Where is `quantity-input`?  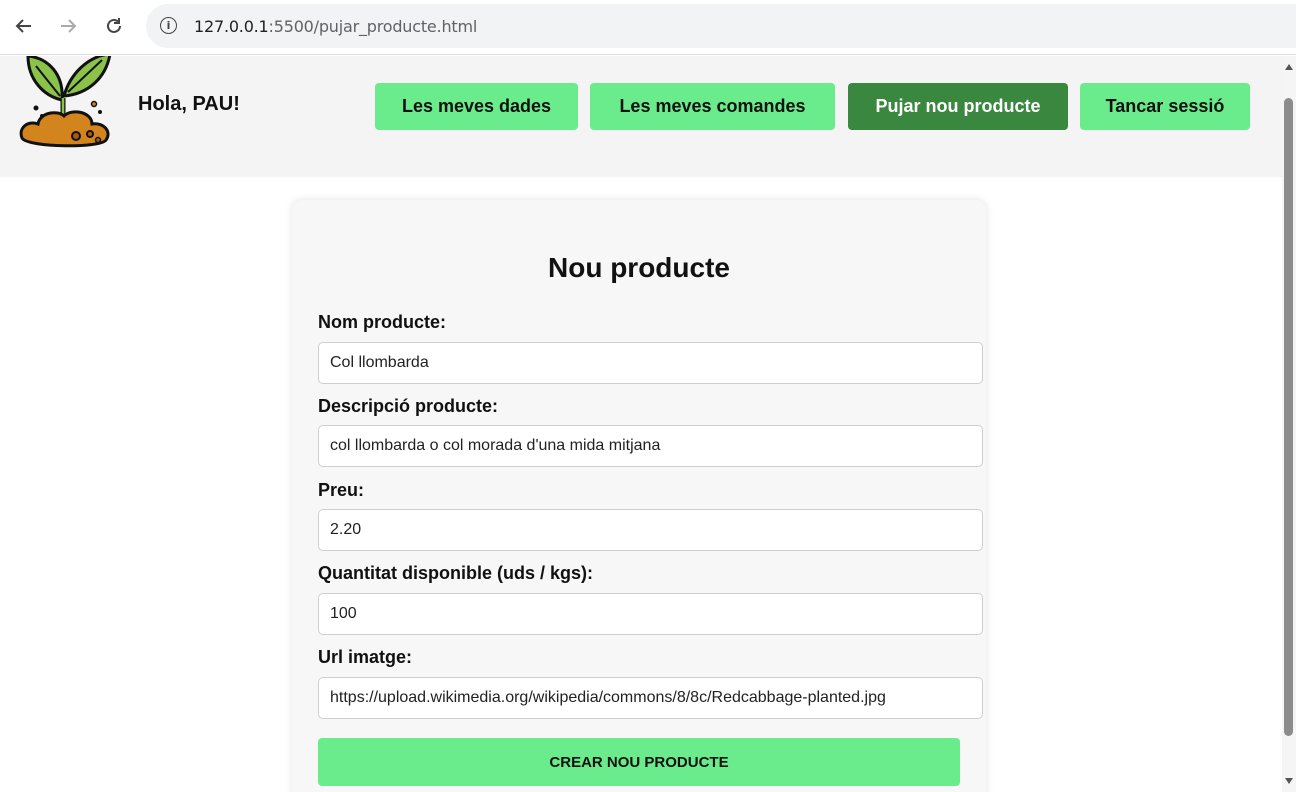
quantity-input is located at coordinates (650, 614).